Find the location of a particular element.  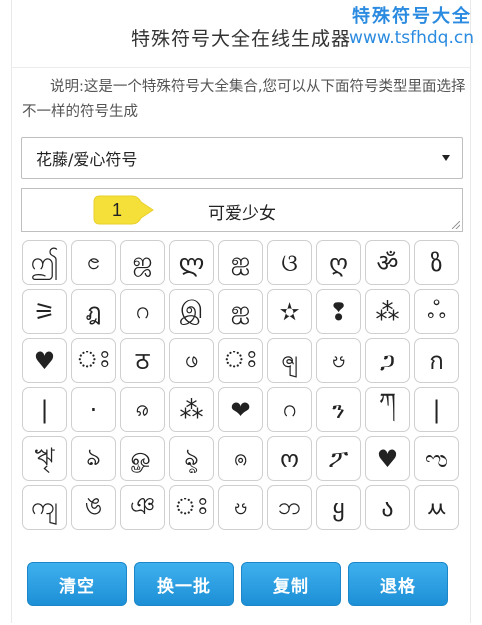

clear-button: 清空 is located at coordinates (77, 584).